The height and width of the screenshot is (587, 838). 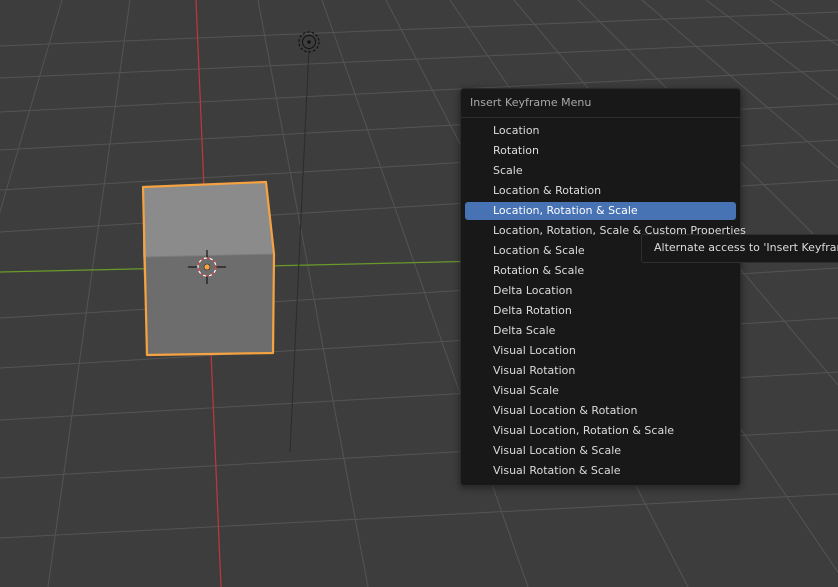 I want to click on menu-item-location: Location, so click(x=600, y=131).